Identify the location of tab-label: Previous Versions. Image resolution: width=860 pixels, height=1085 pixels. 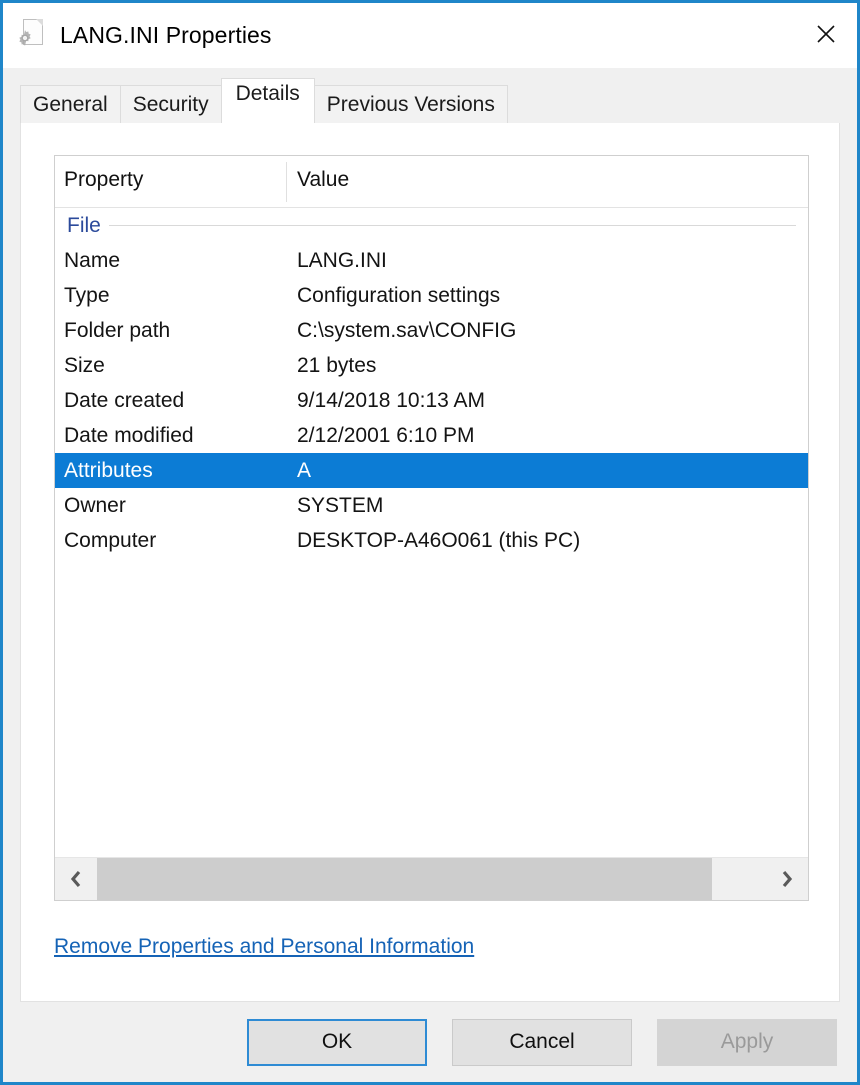
(410, 104).